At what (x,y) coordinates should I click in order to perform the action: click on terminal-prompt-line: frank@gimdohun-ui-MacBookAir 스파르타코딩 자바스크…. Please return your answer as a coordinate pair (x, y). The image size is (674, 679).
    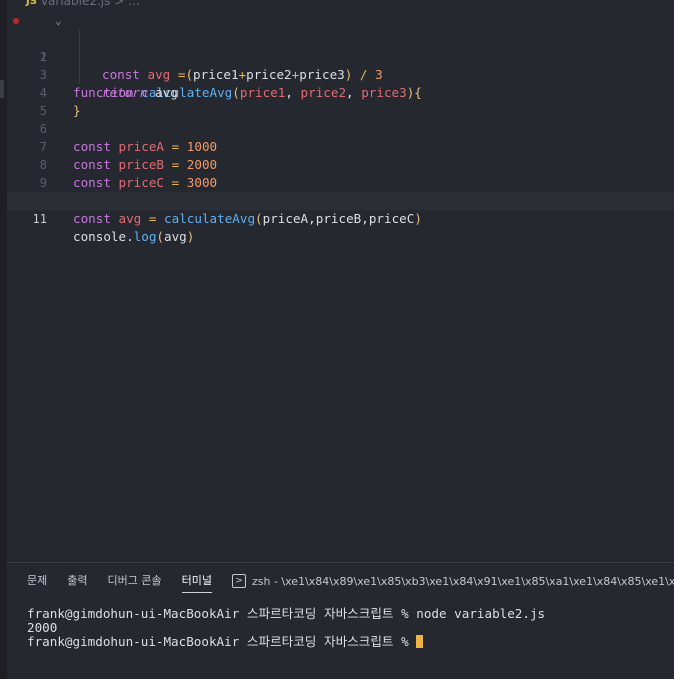
    Looking at the image, I should click on (347, 642).